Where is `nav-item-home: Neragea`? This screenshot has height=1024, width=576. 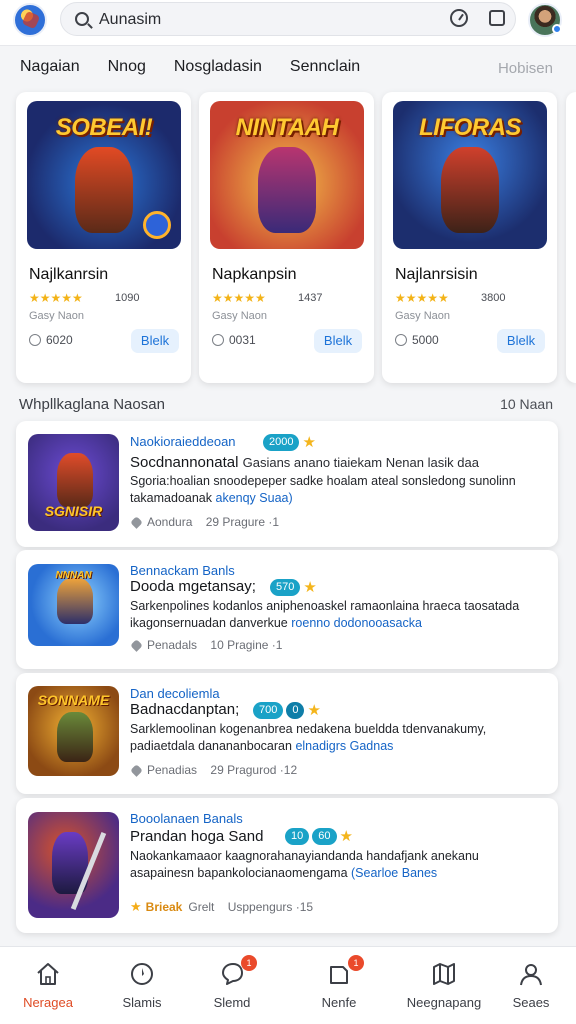
nav-item-home: Neragea is located at coordinates (48, 985).